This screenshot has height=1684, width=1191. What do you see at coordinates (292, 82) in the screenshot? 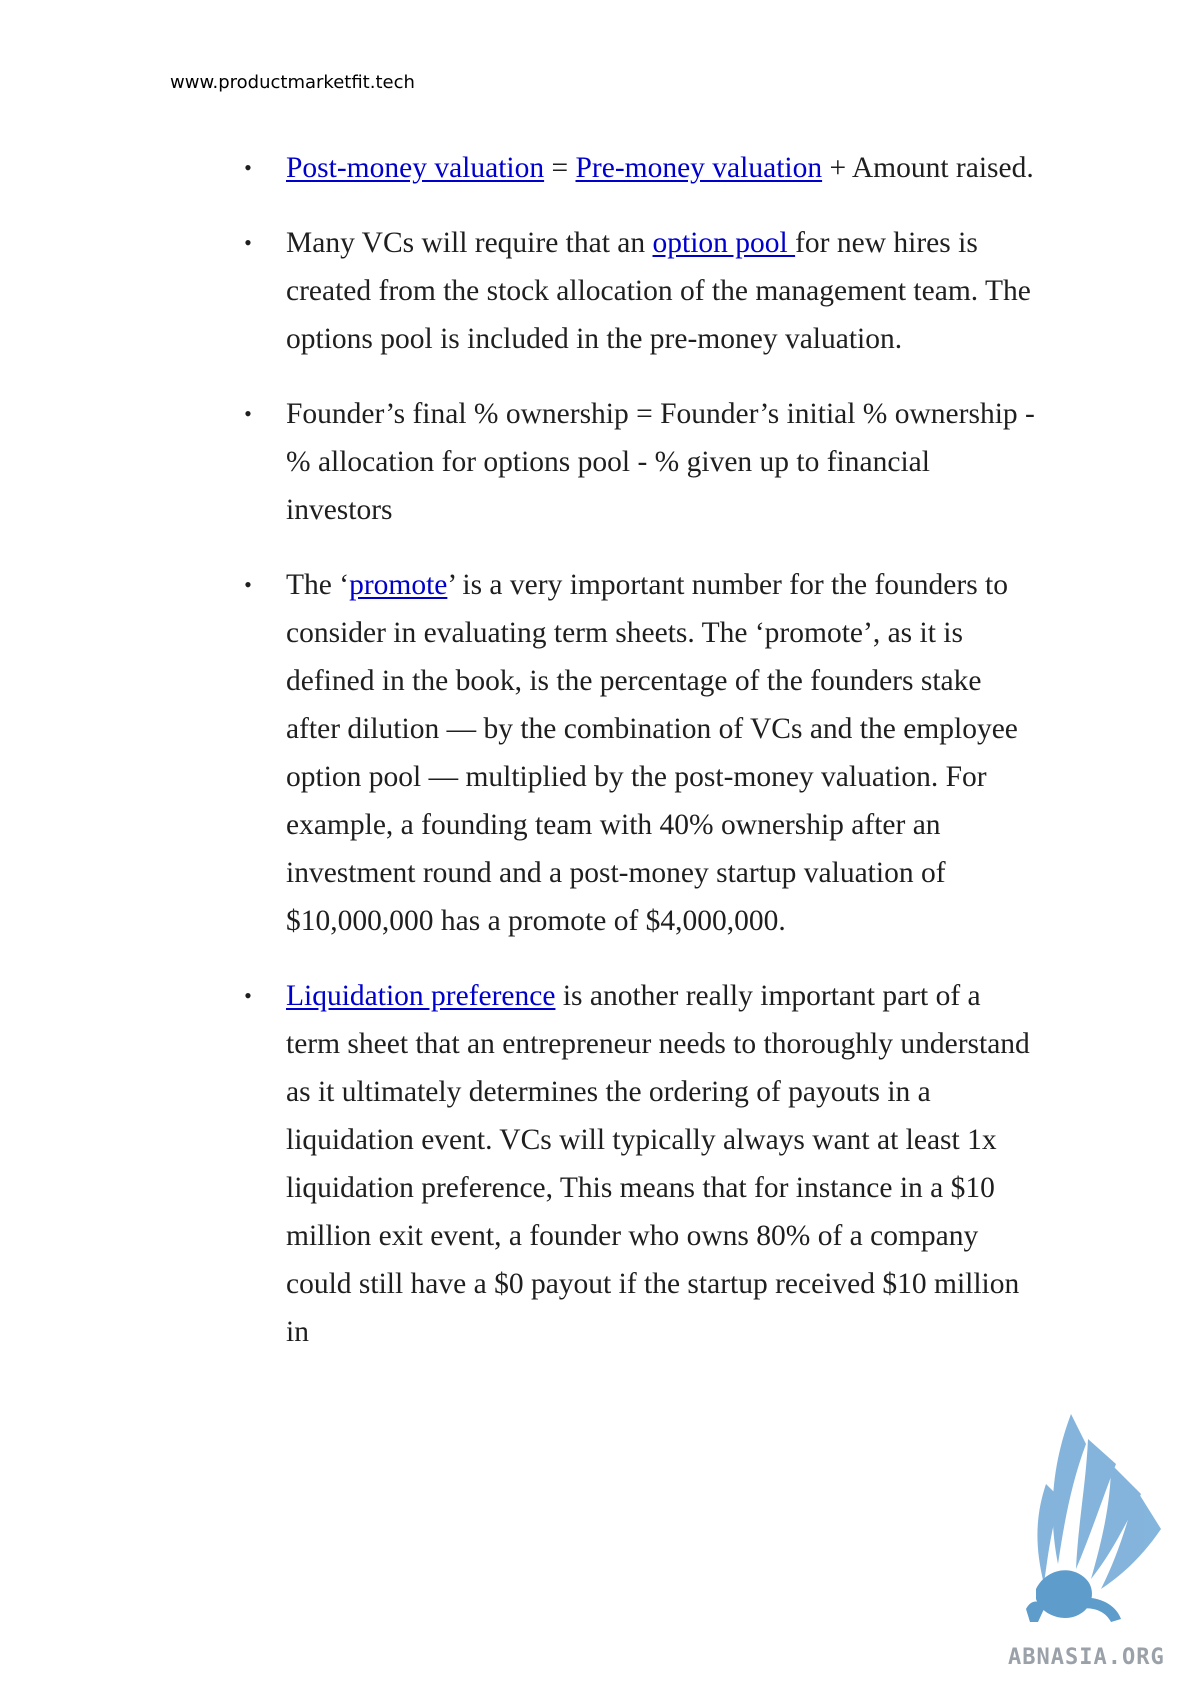
I see `site-url: www.productmarketfit.tech` at bounding box center [292, 82].